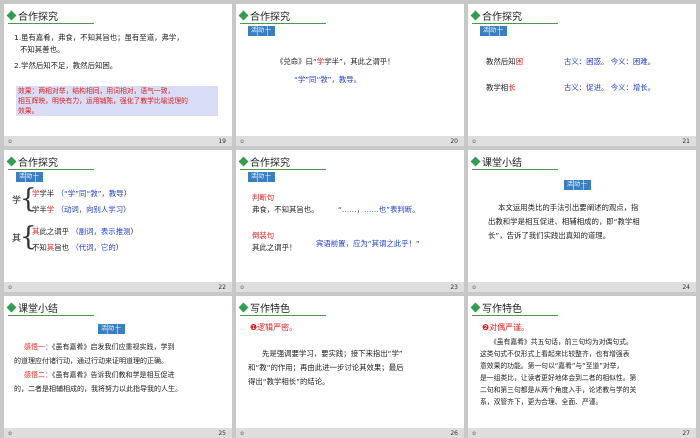 The image size is (700, 438). What do you see at coordinates (332, 353) in the screenshot?
I see `feature-line: 先是强调要学习，要实践；接下来指出“学”` at bounding box center [332, 353].